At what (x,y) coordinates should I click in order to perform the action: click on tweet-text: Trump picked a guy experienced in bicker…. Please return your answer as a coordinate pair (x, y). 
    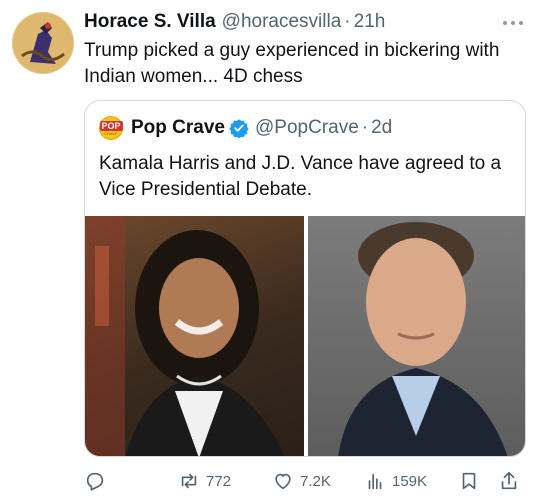
    Looking at the image, I should click on (292, 63).